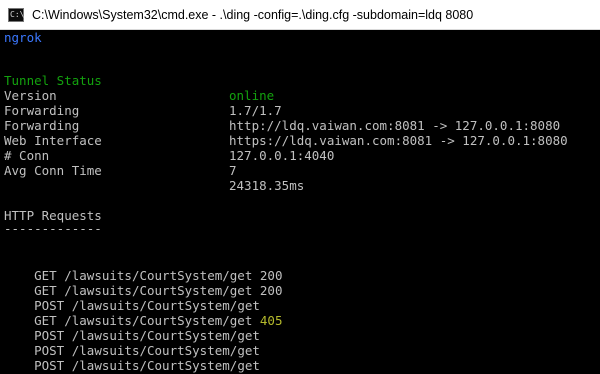  Describe the element at coordinates (53, 228) in the screenshot. I see `requests-rule: -------------` at that location.